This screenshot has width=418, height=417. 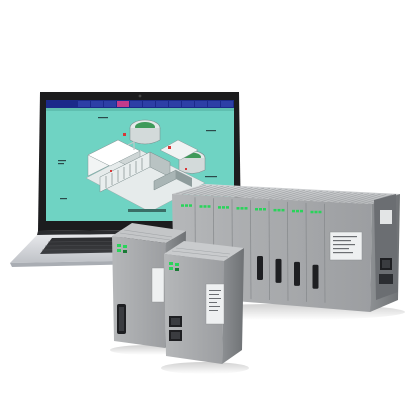 What do you see at coordinates (386, 247) in the screenshot?
I see `din-rail-end` at bounding box center [386, 247].